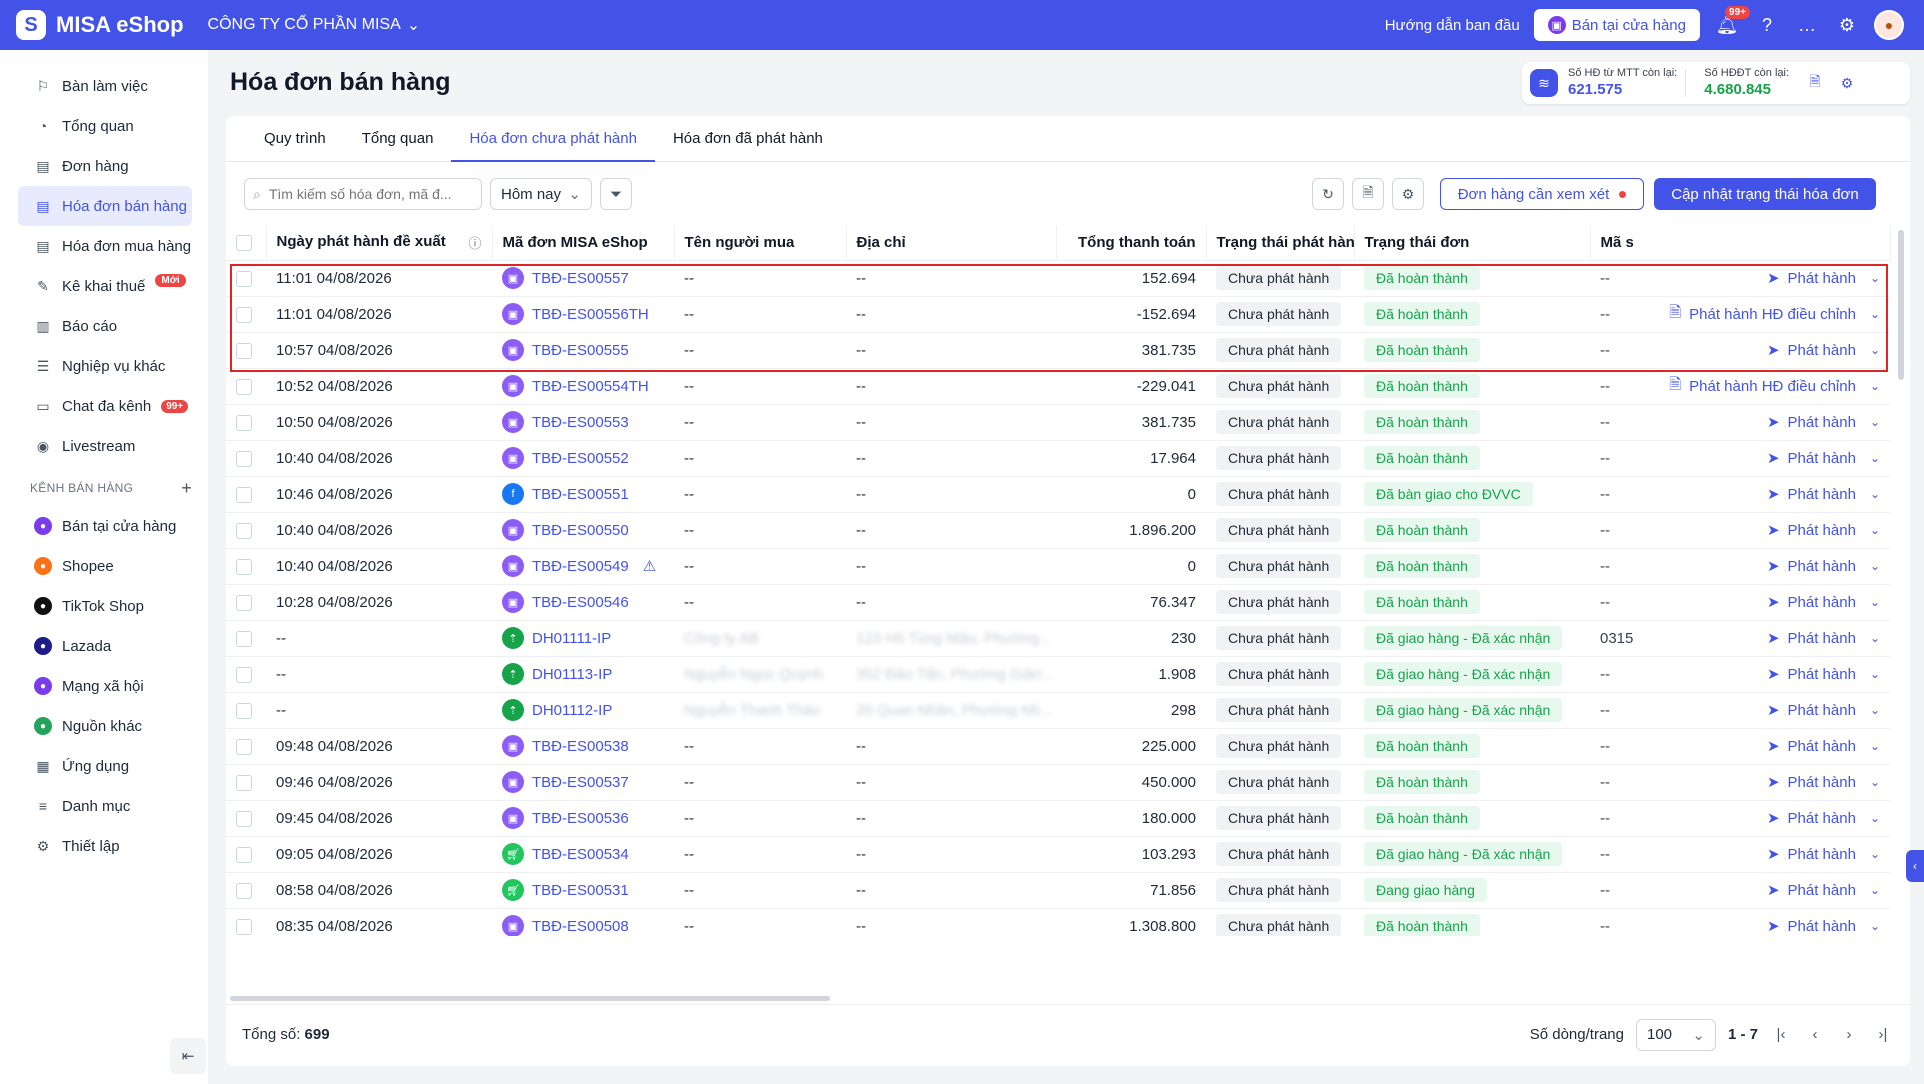 This screenshot has width=1924, height=1084. Describe the element at coordinates (541, 194) in the screenshot. I see `date-filter-select: Hôm nay ⌄` at that location.